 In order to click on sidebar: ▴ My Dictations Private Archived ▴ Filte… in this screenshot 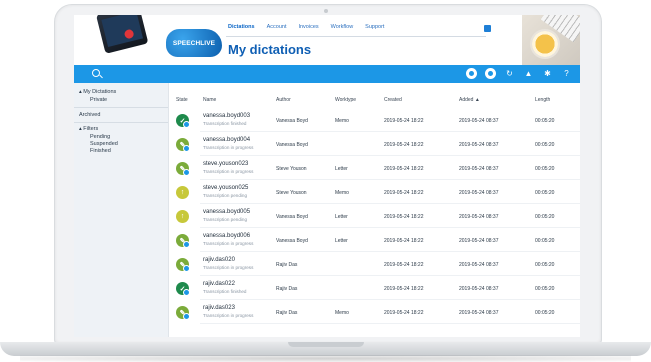, I will do `click(121, 210)`.